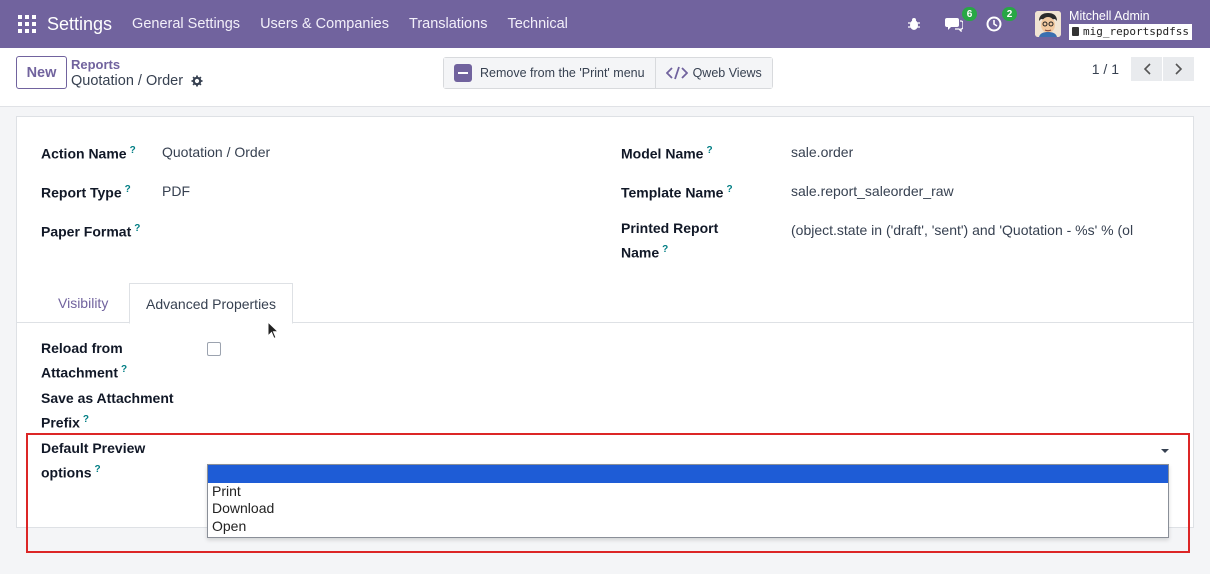 The height and width of the screenshot is (574, 1210). What do you see at coordinates (1010, 14) in the screenshot?
I see `activities-badge: 2` at bounding box center [1010, 14].